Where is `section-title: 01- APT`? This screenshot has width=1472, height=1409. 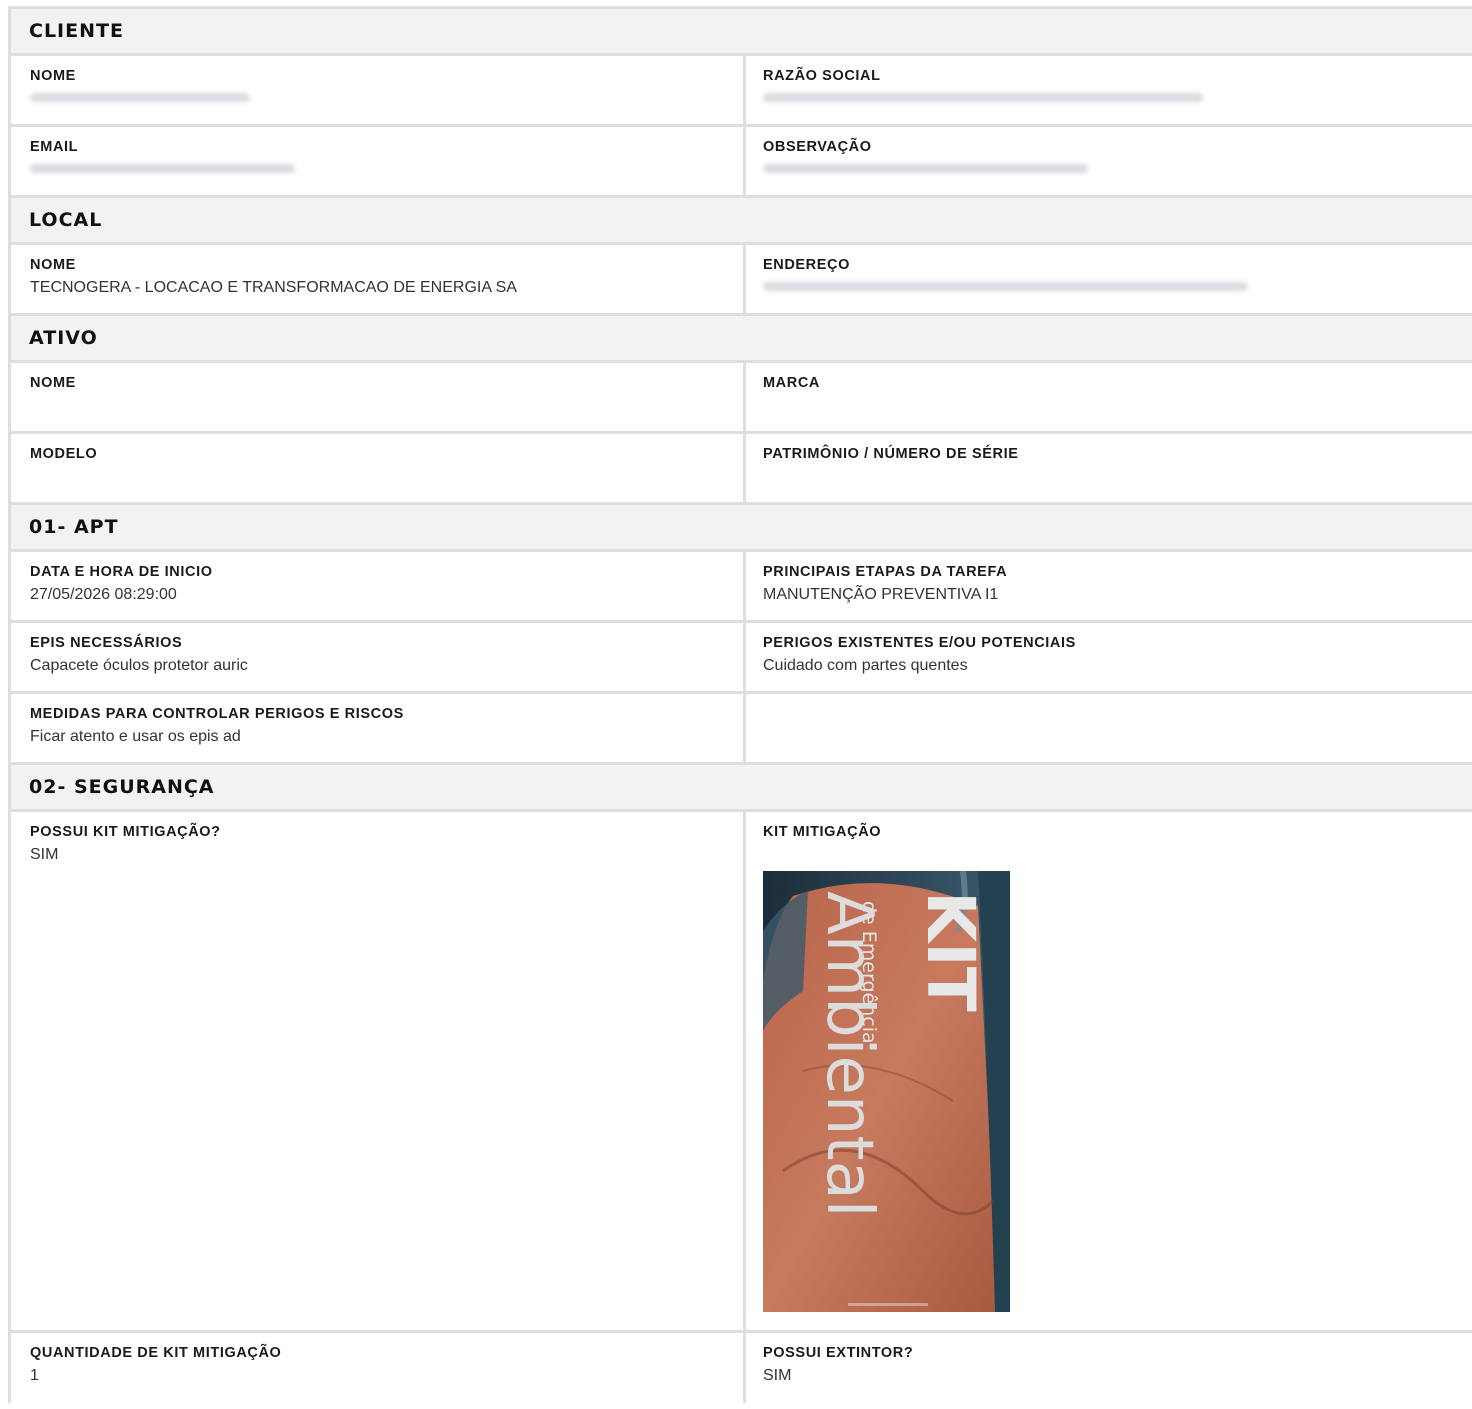 section-title: 01- APT is located at coordinates (74, 527).